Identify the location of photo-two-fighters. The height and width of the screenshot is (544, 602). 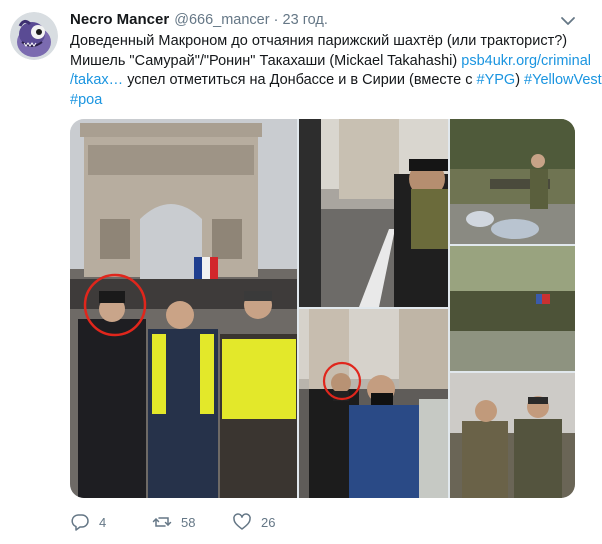
(512, 435).